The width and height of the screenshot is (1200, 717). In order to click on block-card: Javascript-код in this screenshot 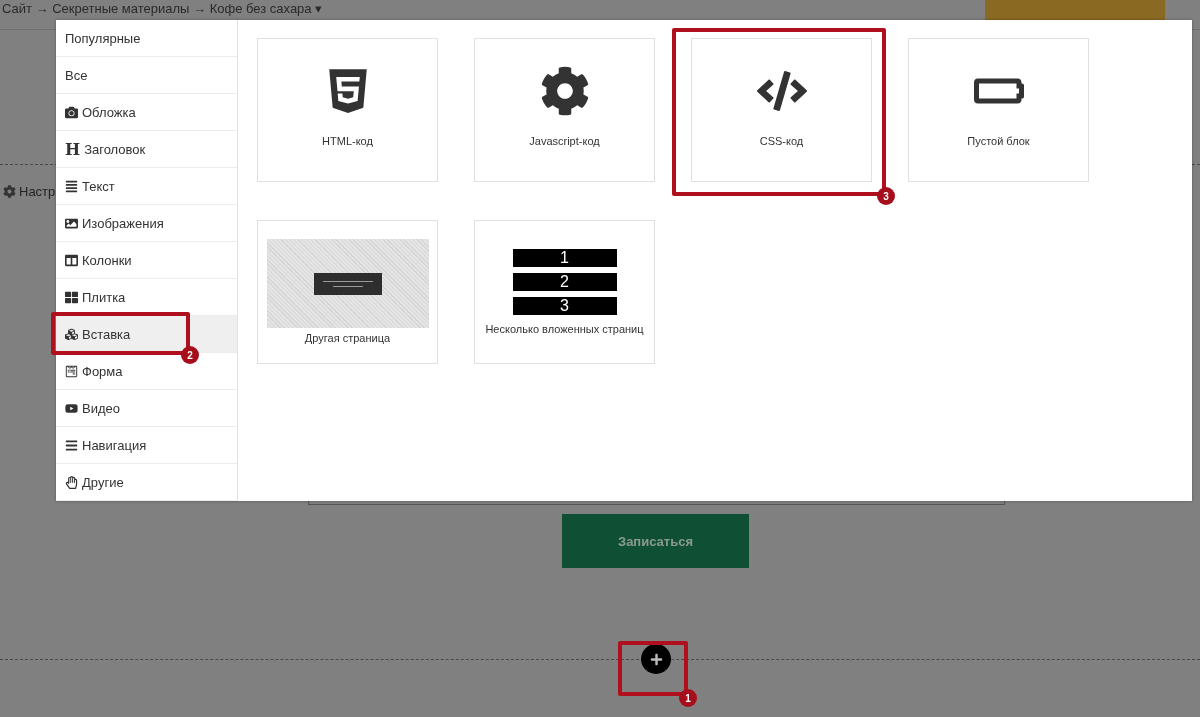, I will do `click(564, 110)`.